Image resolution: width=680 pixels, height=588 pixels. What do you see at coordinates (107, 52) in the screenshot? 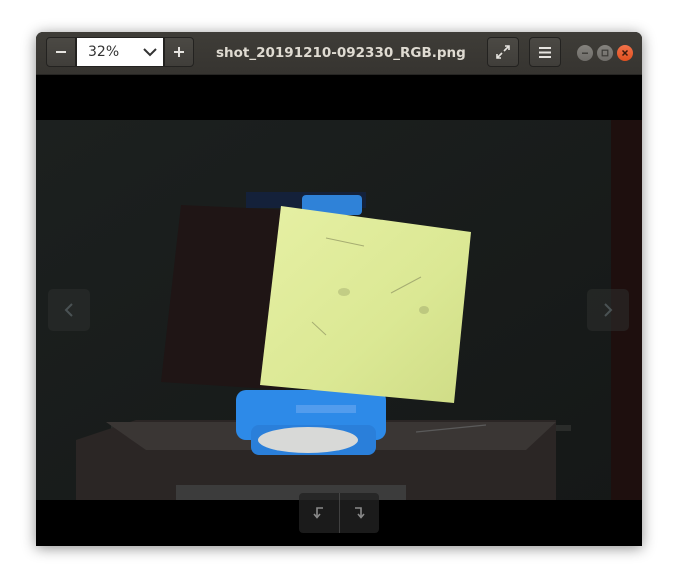
I see `zoom-level-value: 32%` at bounding box center [107, 52].